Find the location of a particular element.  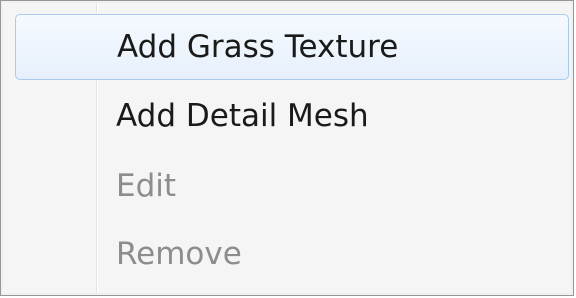

menu-item-label: Remove is located at coordinates (179, 254).